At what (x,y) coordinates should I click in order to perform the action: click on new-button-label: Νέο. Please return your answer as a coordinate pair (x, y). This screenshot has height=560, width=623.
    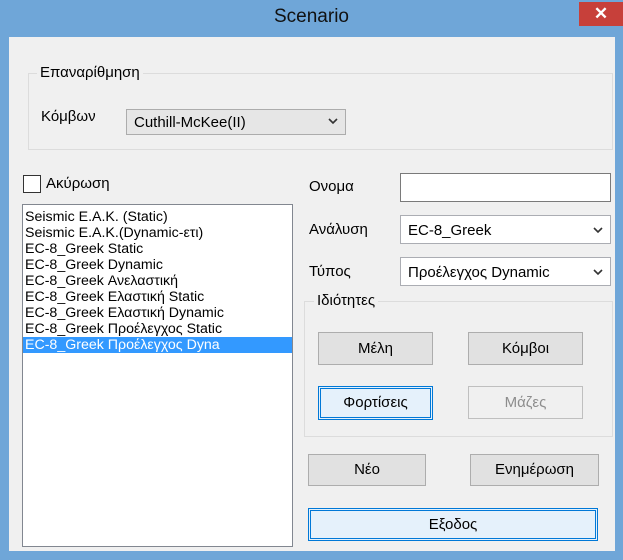
    Looking at the image, I should click on (367, 469).